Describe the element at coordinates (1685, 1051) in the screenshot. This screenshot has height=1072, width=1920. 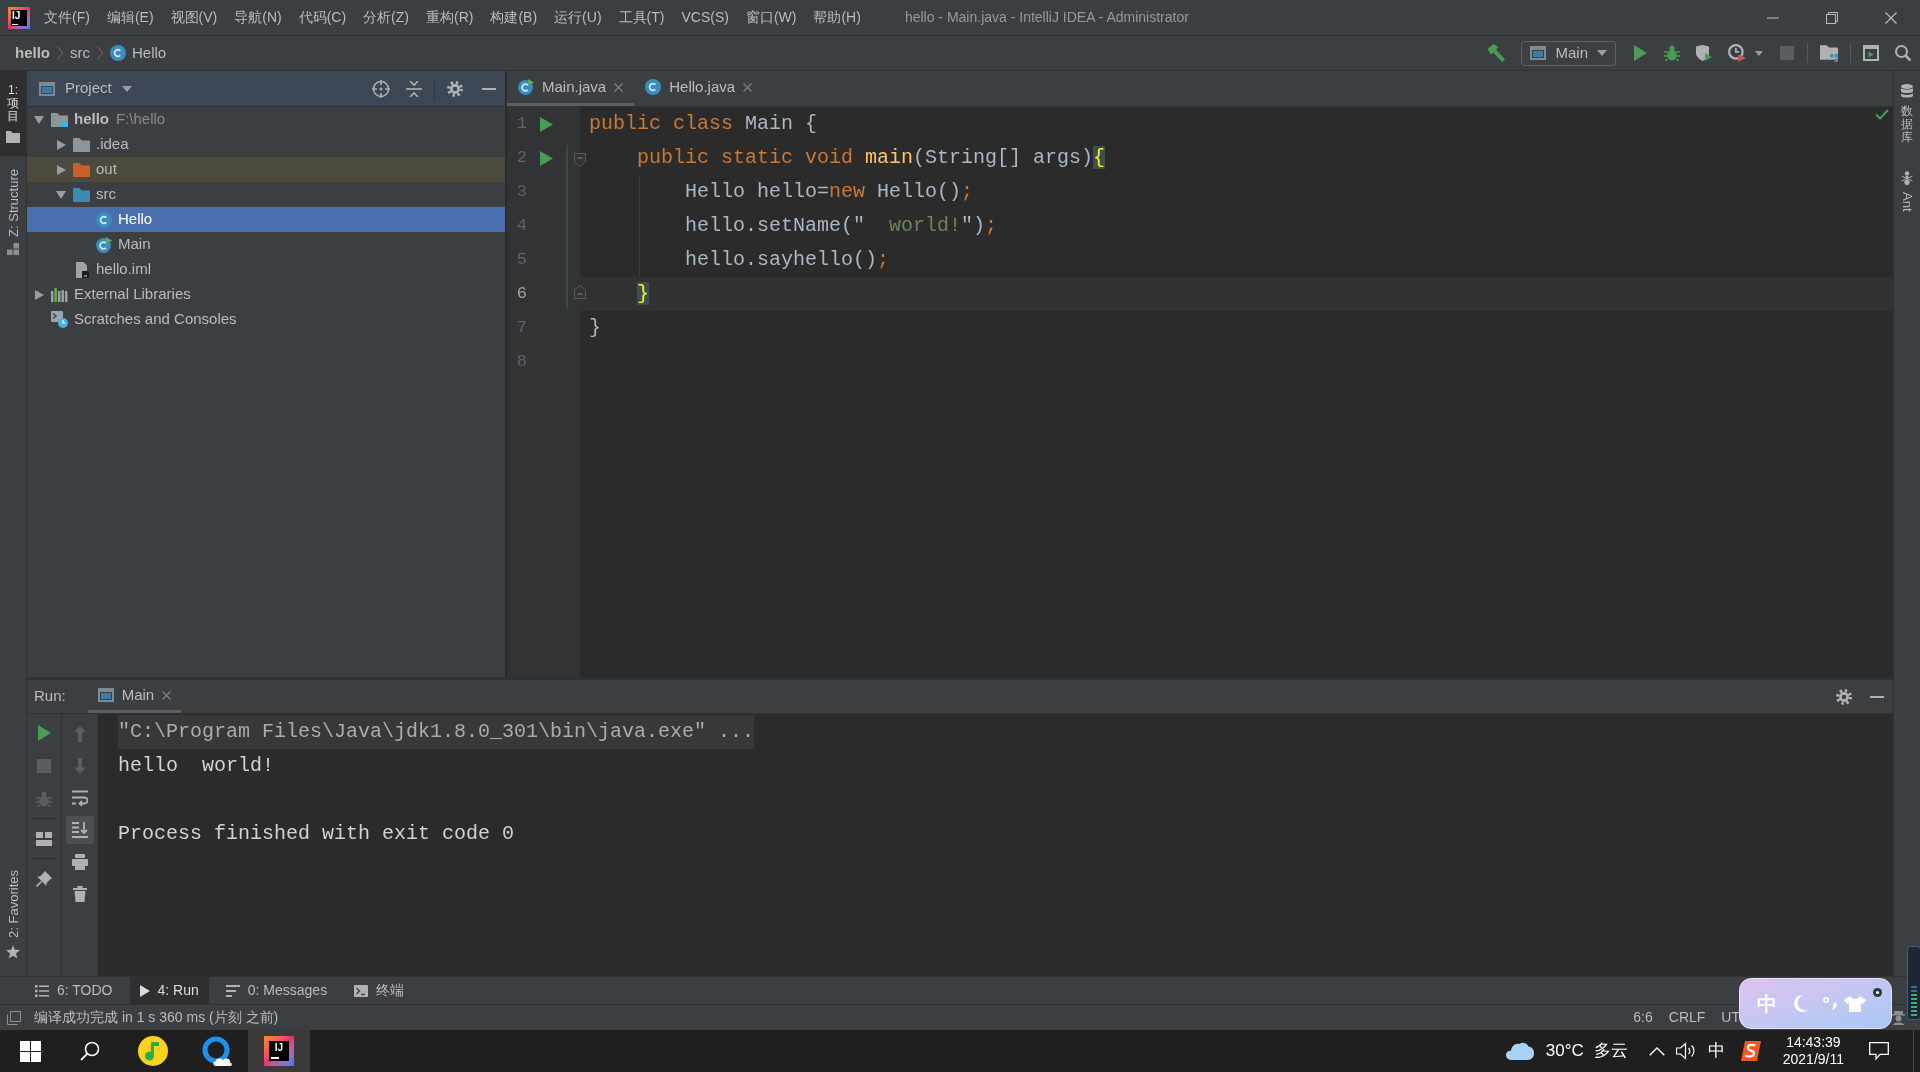
I see `speaker-icon` at that location.